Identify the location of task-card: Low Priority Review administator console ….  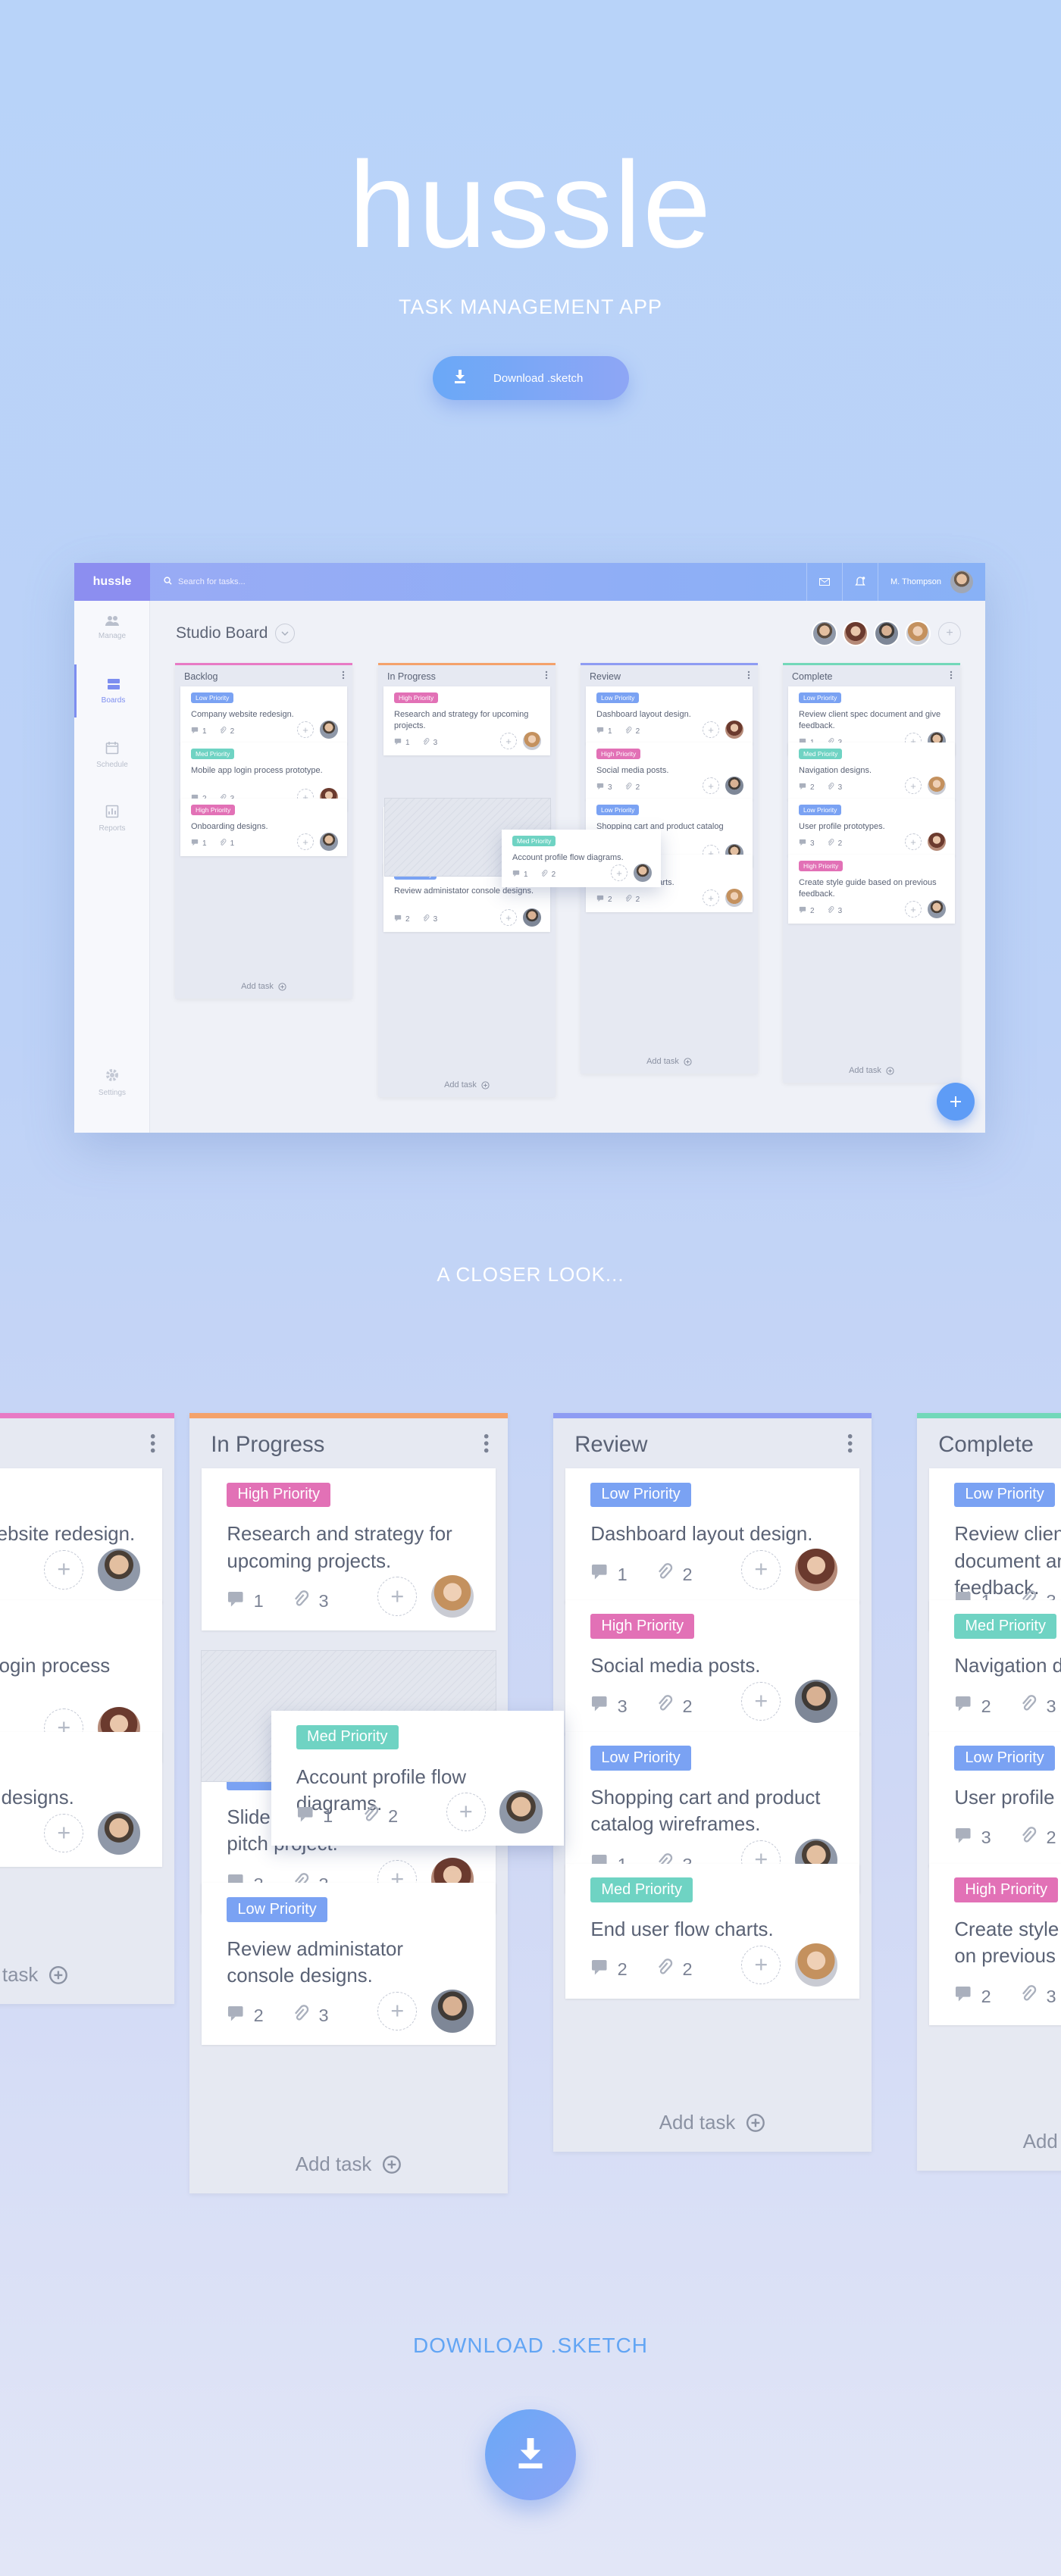
(349, 1964).